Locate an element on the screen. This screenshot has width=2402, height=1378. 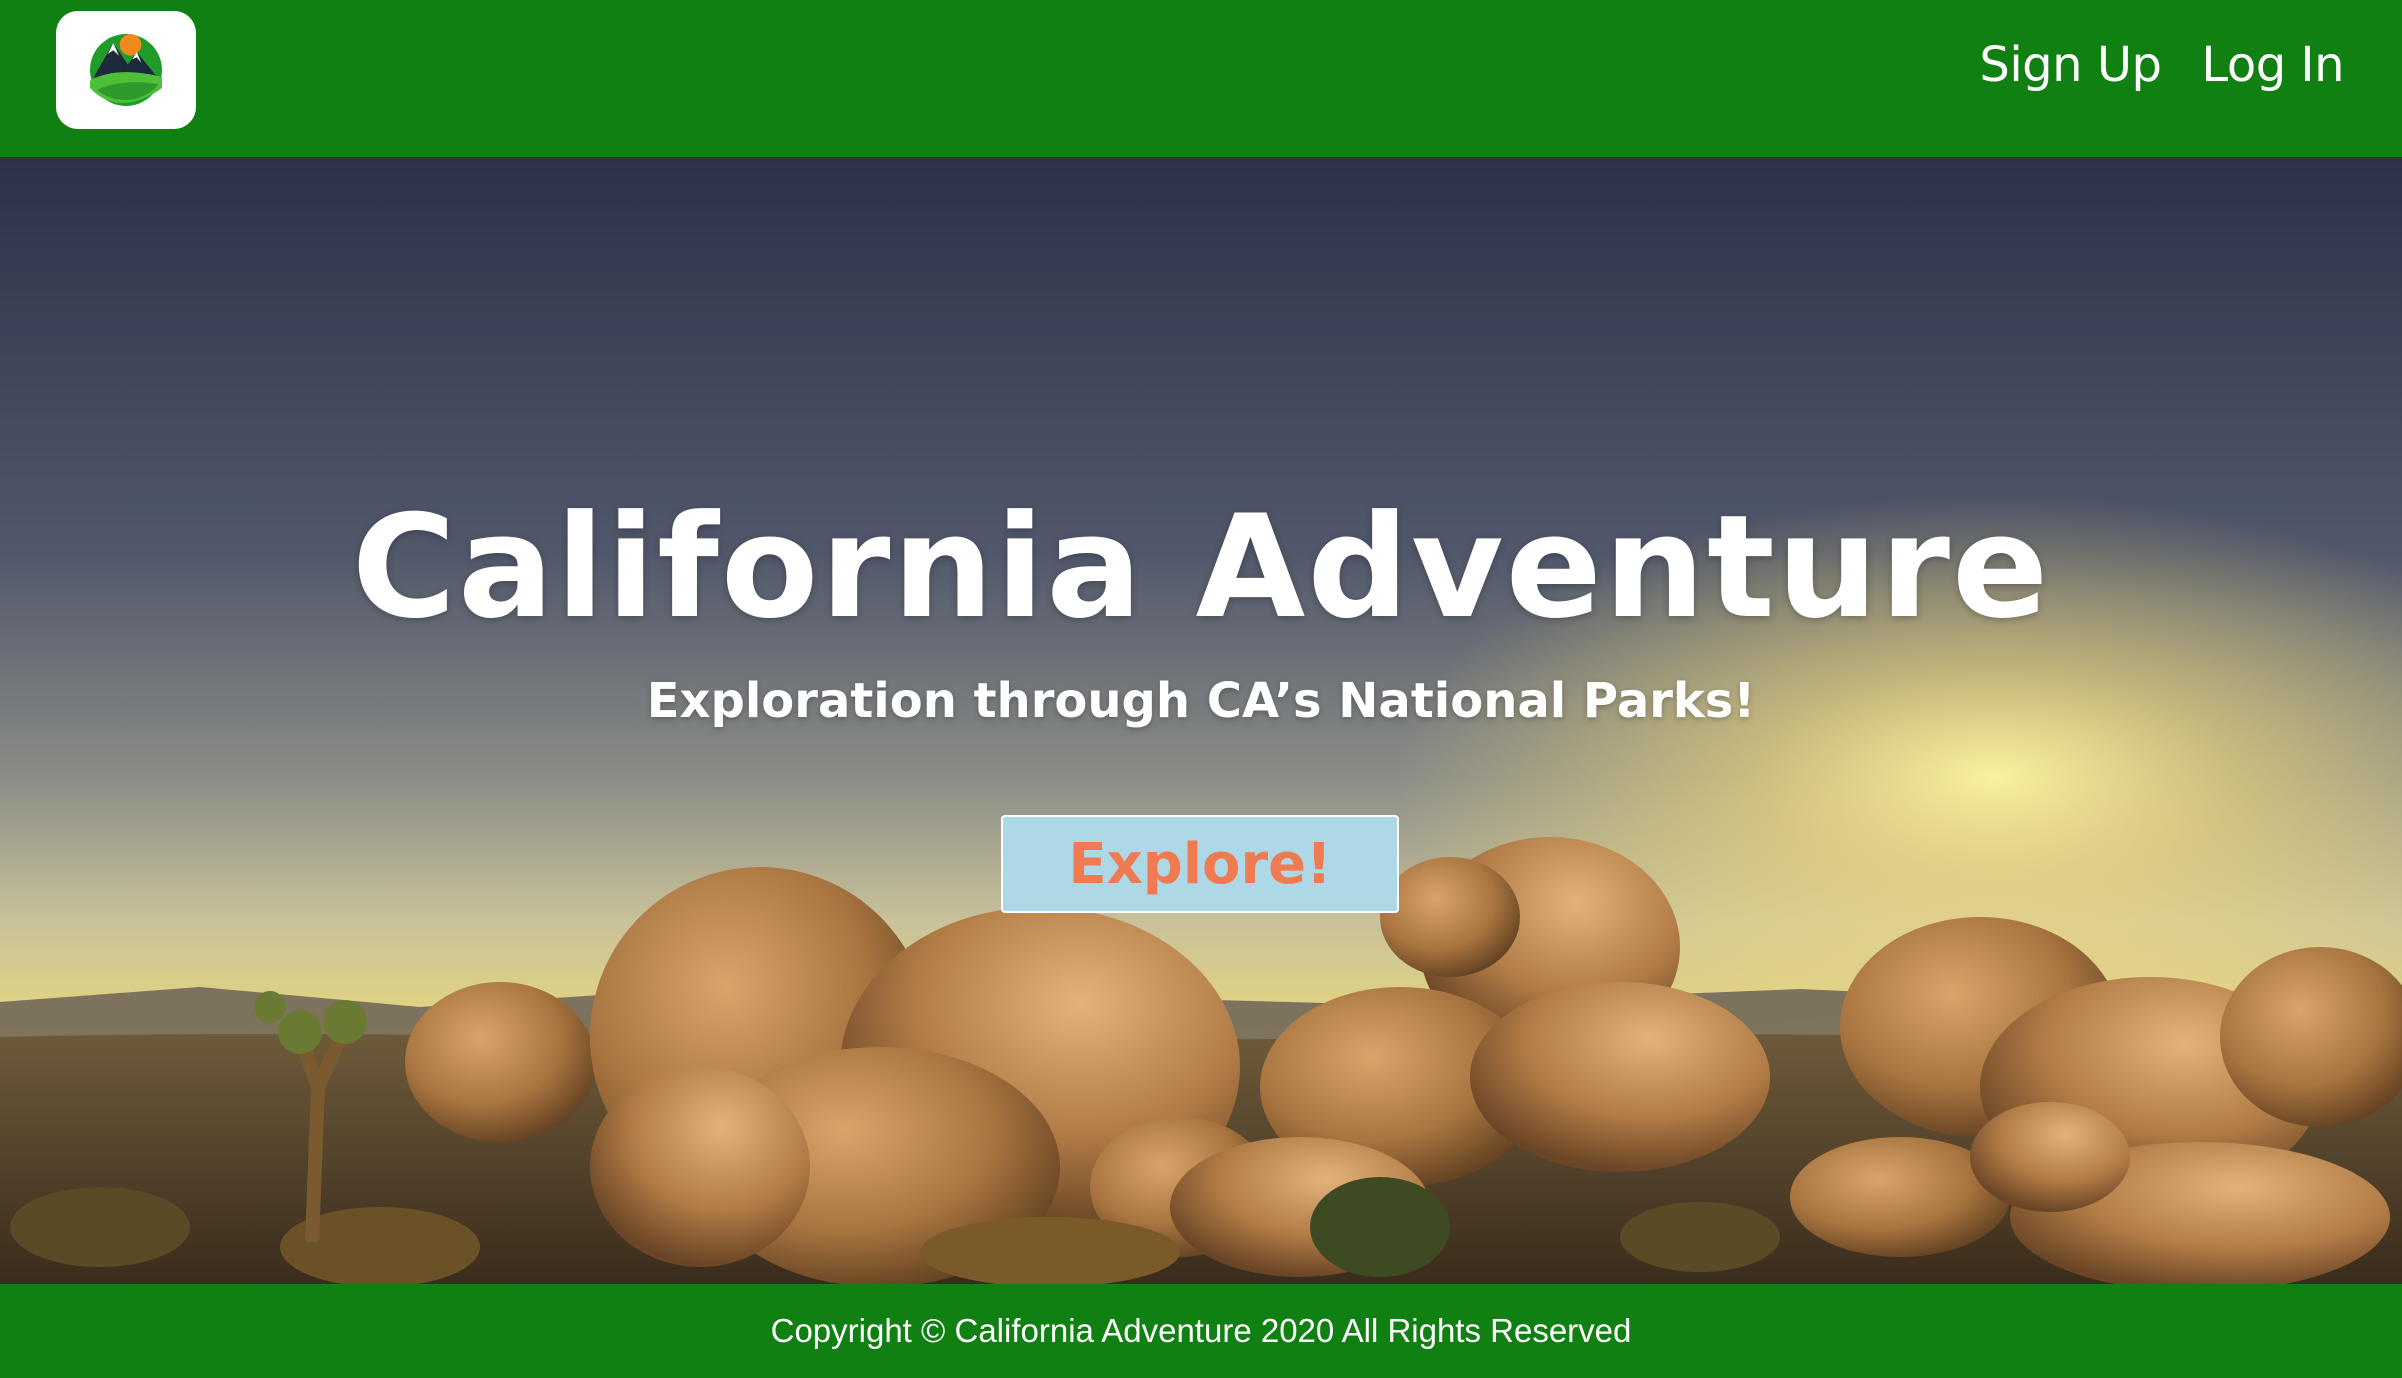
log-in-link: Log In is located at coordinates (2272, 65).